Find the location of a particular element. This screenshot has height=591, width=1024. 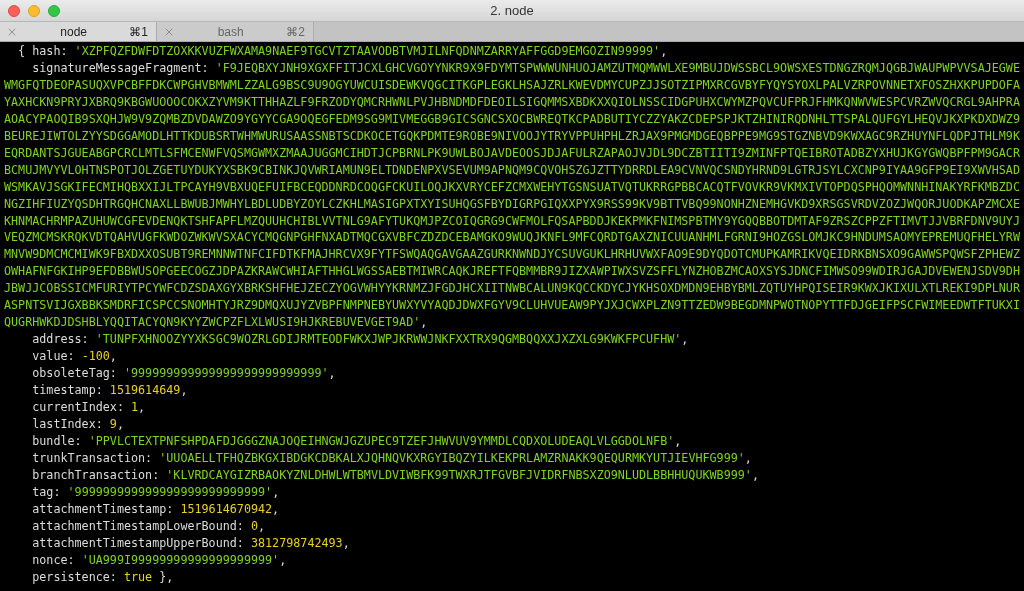

code-line: bundle: 'PPVLCTEXTPNFSHPDAFDJGGGZNAJOQEIHNGWJGZUPEC9TZEFJHWVUV9YMMDLCQDXOLUDEAQLVLGGDOLNFB', is located at coordinates (357, 441).